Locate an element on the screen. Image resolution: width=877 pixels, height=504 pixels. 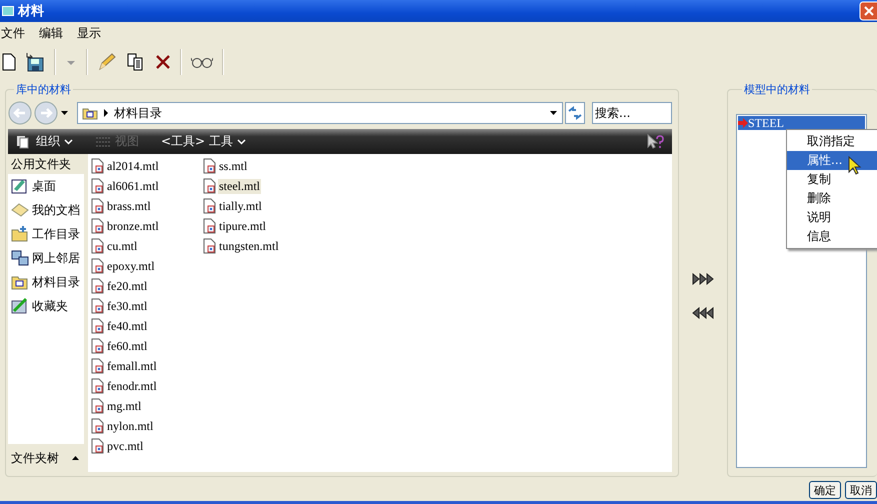
file-item: tungsten.mtl is located at coordinates (259, 246).